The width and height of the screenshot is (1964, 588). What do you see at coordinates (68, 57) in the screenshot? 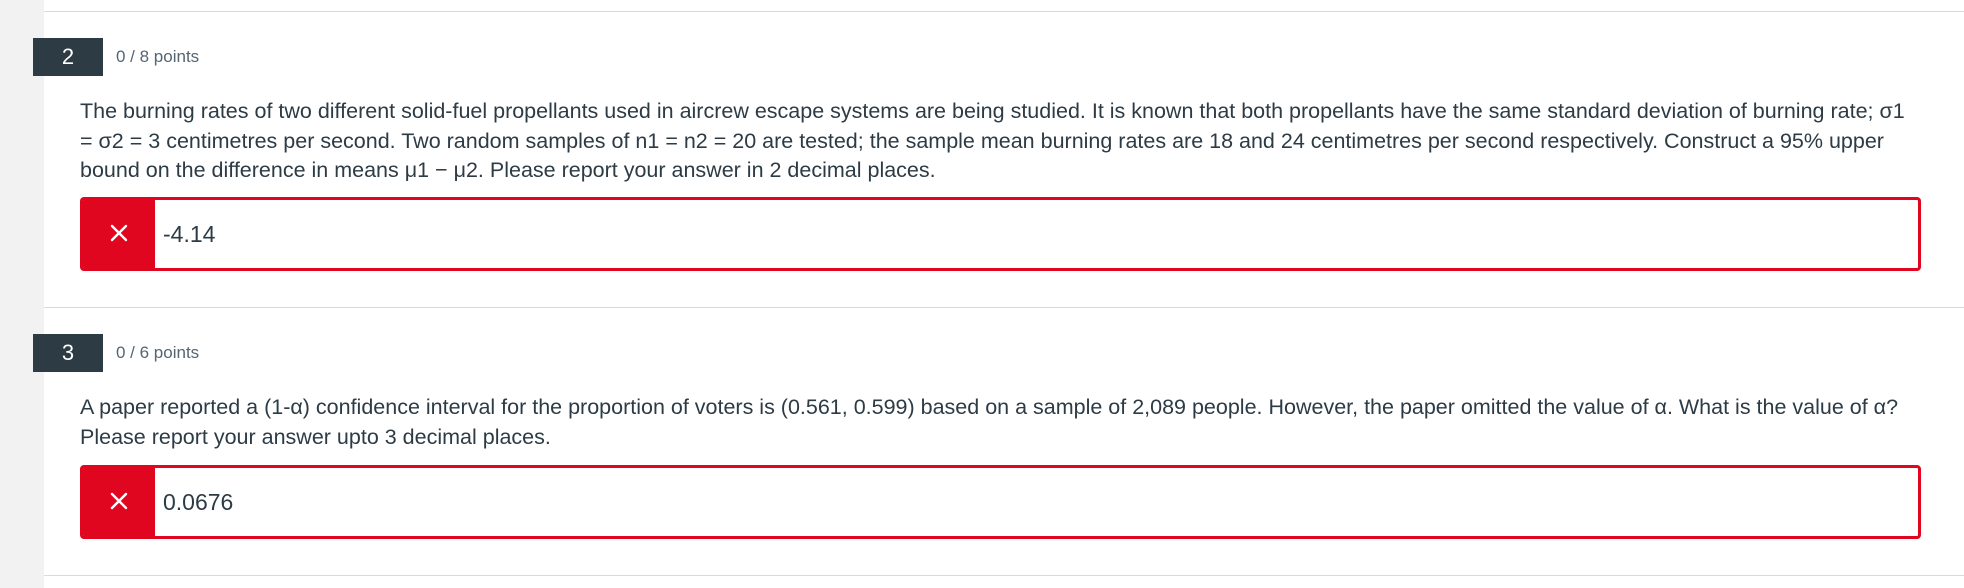
I see `question-number-badge: 2` at bounding box center [68, 57].